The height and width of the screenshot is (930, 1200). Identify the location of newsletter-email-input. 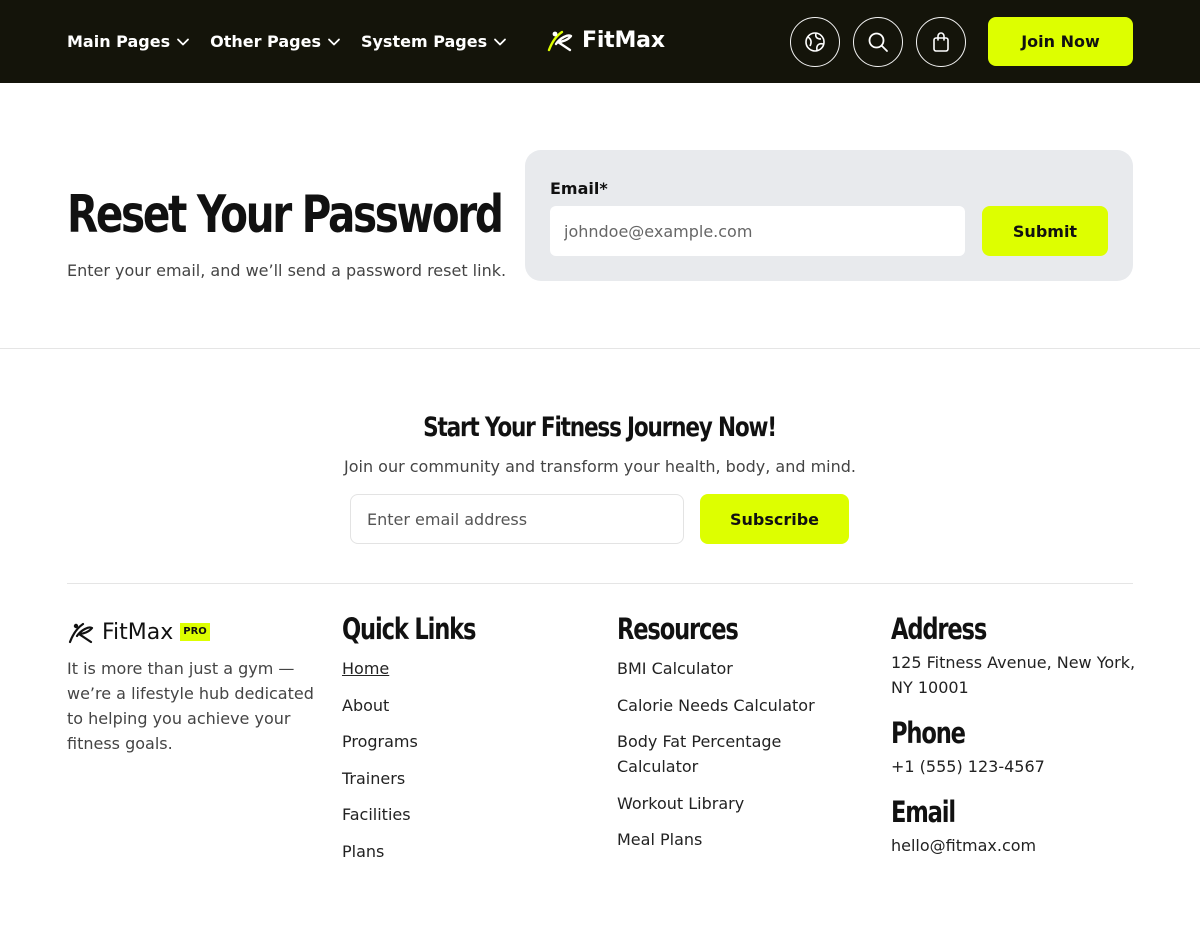
(517, 519).